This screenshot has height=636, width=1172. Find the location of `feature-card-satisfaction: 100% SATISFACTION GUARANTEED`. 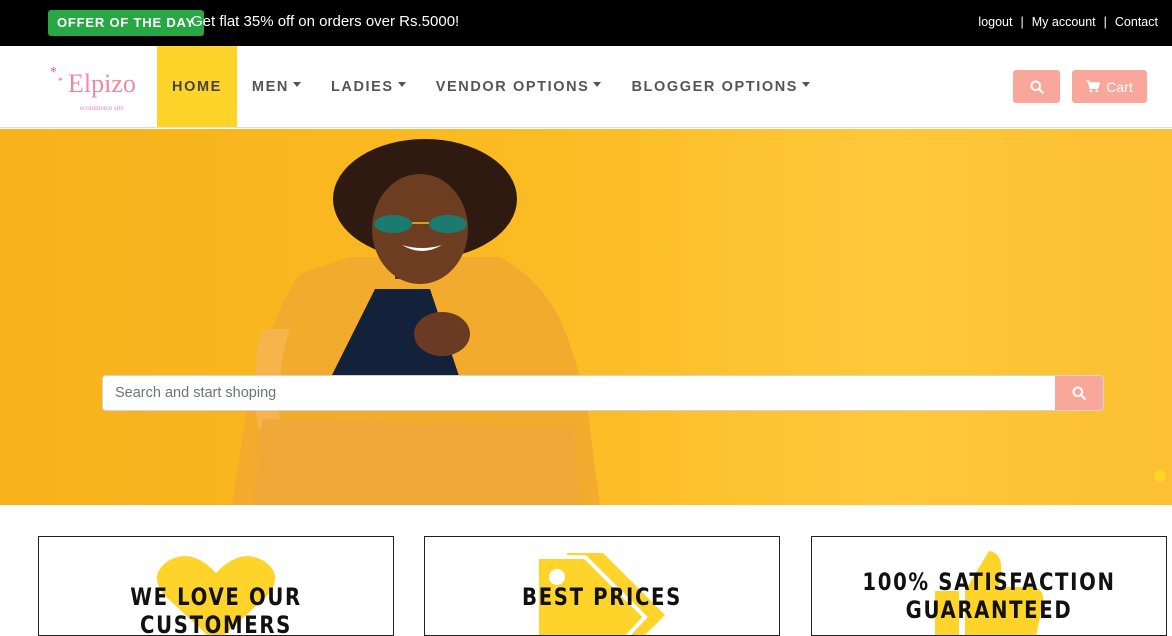

feature-card-satisfaction: 100% SATISFACTION GUARANTEED is located at coordinates (989, 586).